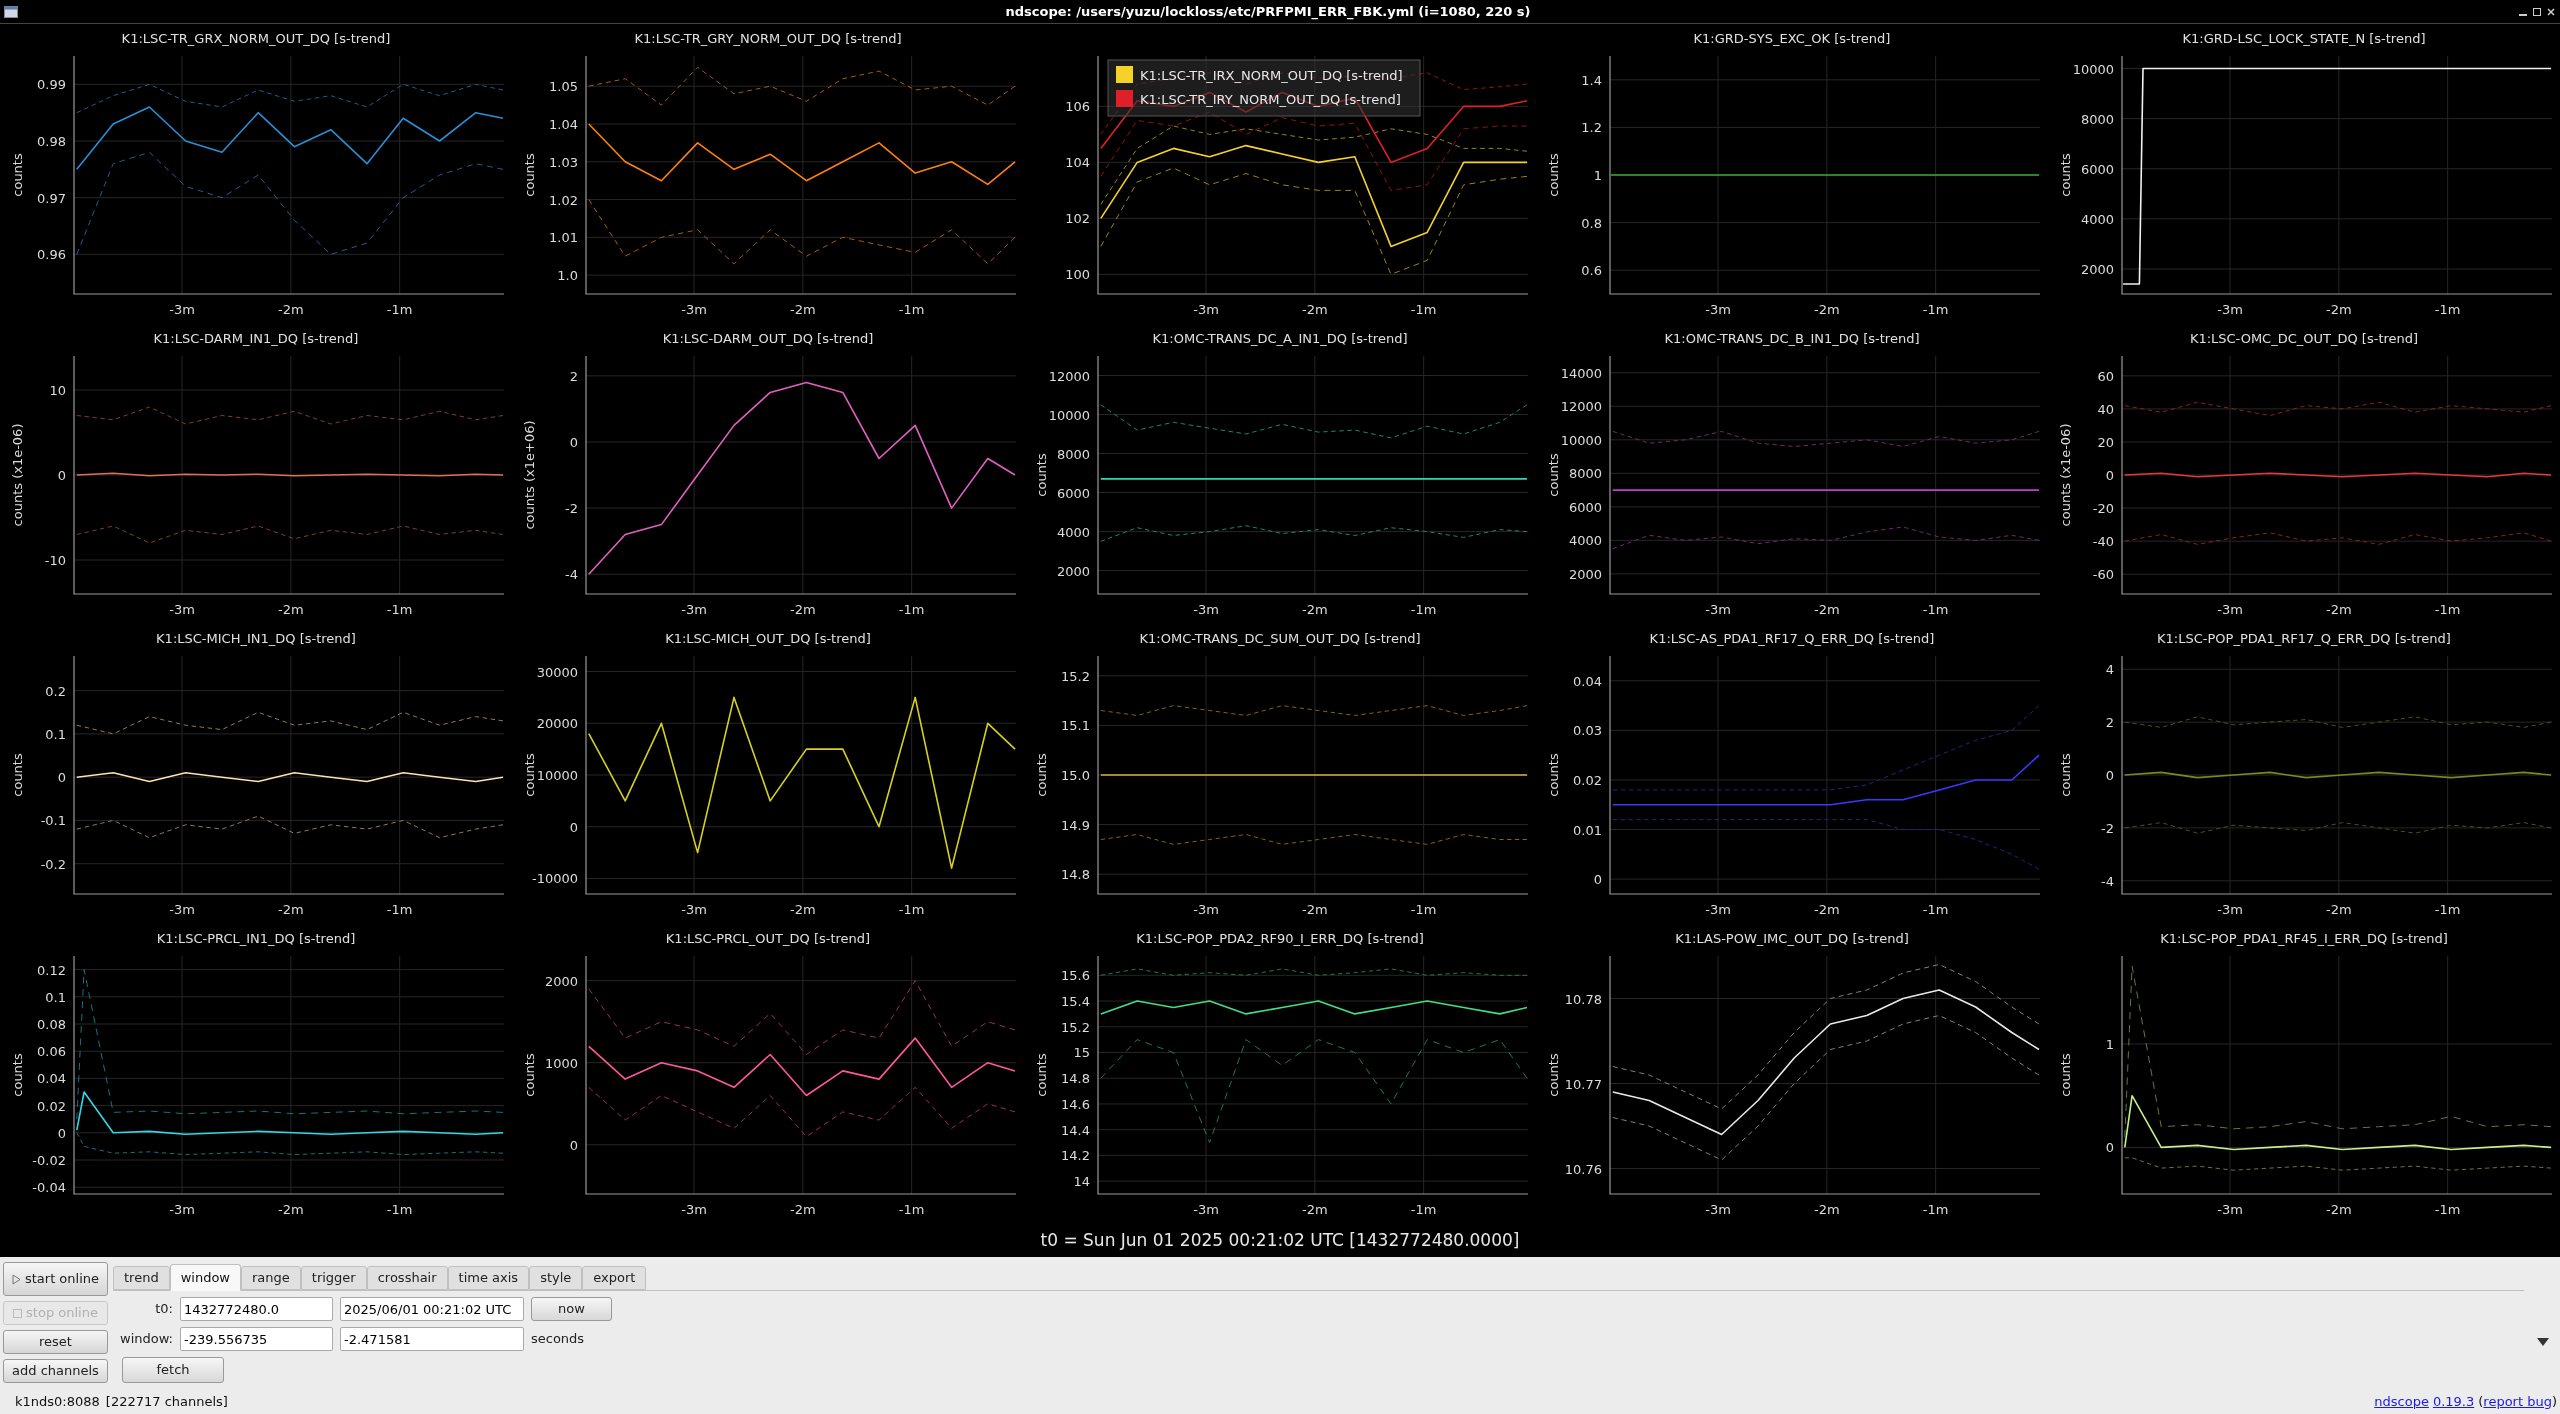 This screenshot has width=2560, height=1414. I want to click on tick-label: -0.04, so click(49, 1188).